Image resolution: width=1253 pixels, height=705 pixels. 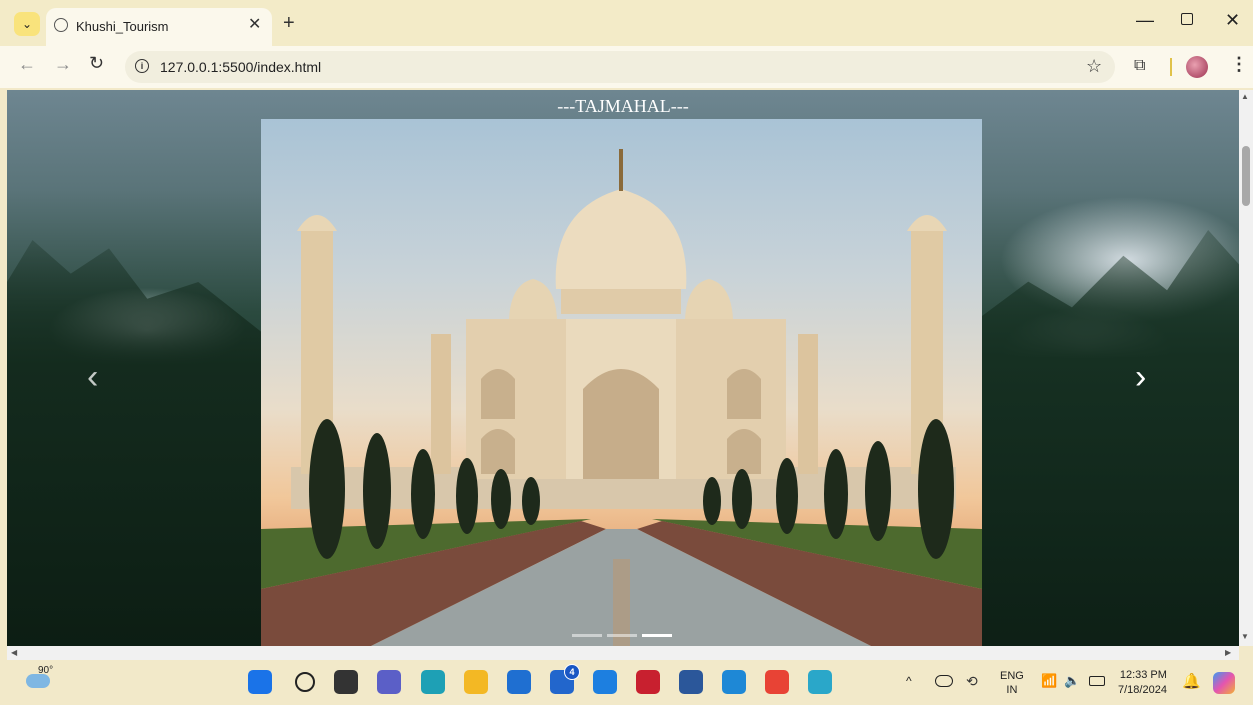 What do you see at coordinates (972, 681) in the screenshot?
I see `sync-icon: ⟲` at bounding box center [972, 681].